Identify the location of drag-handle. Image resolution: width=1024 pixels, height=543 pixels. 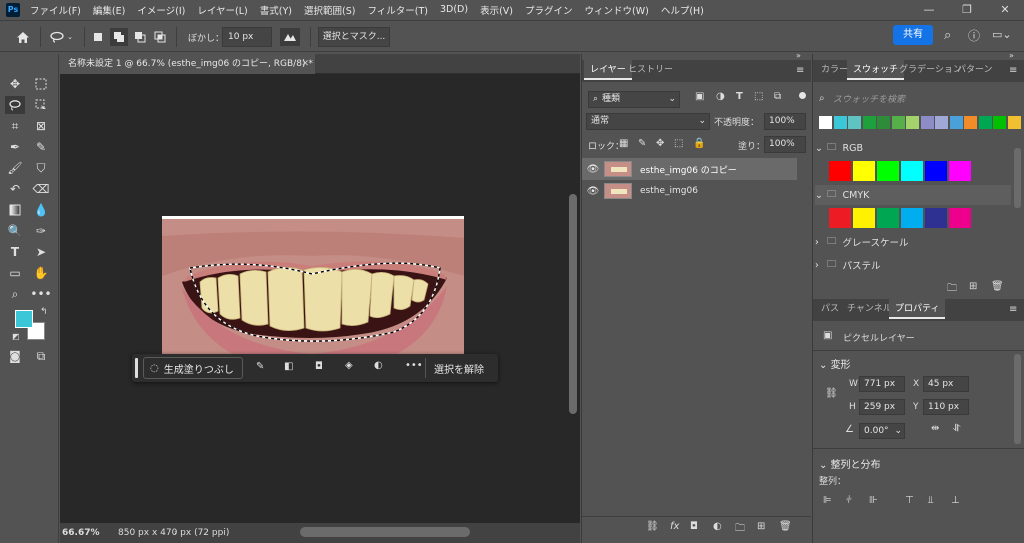
(136, 368).